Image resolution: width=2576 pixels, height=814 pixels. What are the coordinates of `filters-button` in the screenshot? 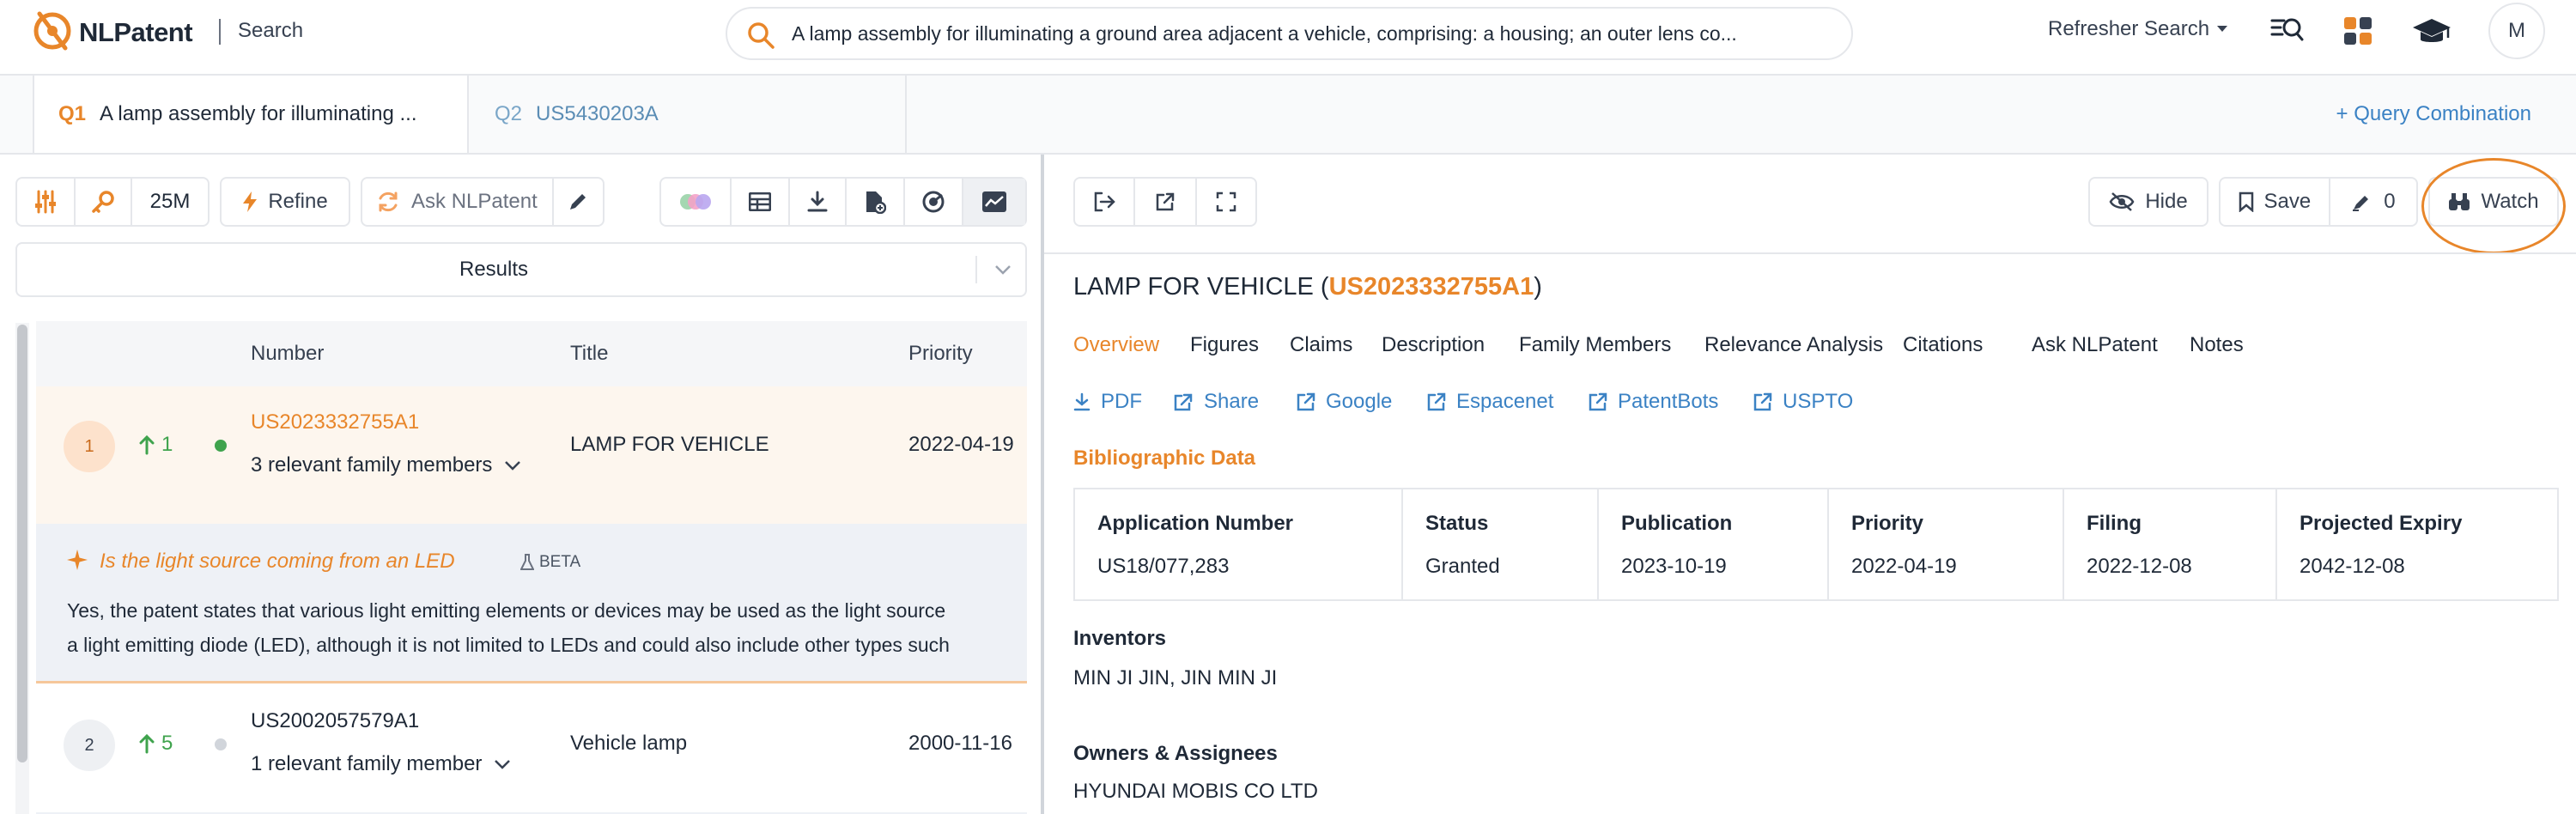 It's located at (46, 202).